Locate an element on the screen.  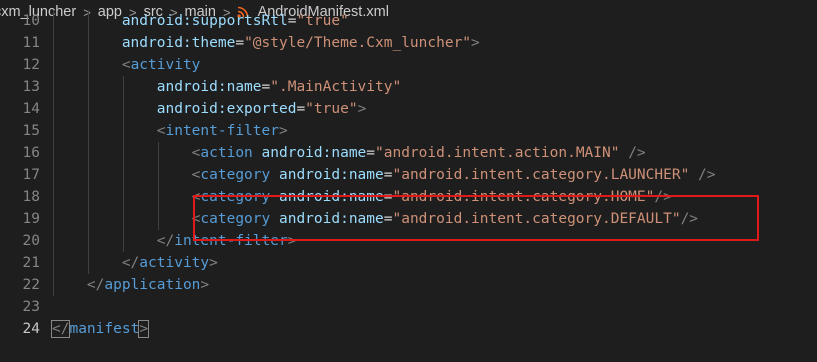
code-token-tag: manifest is located at coordinates (104, 329).